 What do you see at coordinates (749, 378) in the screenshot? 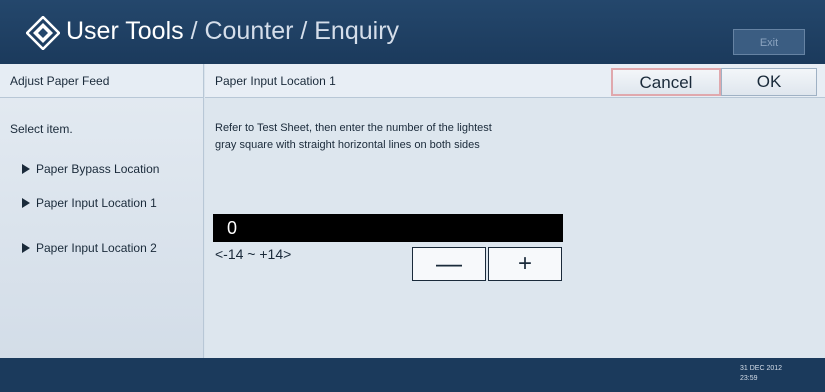
I see `status-time: 23:59` at bounding box center [749, 378].